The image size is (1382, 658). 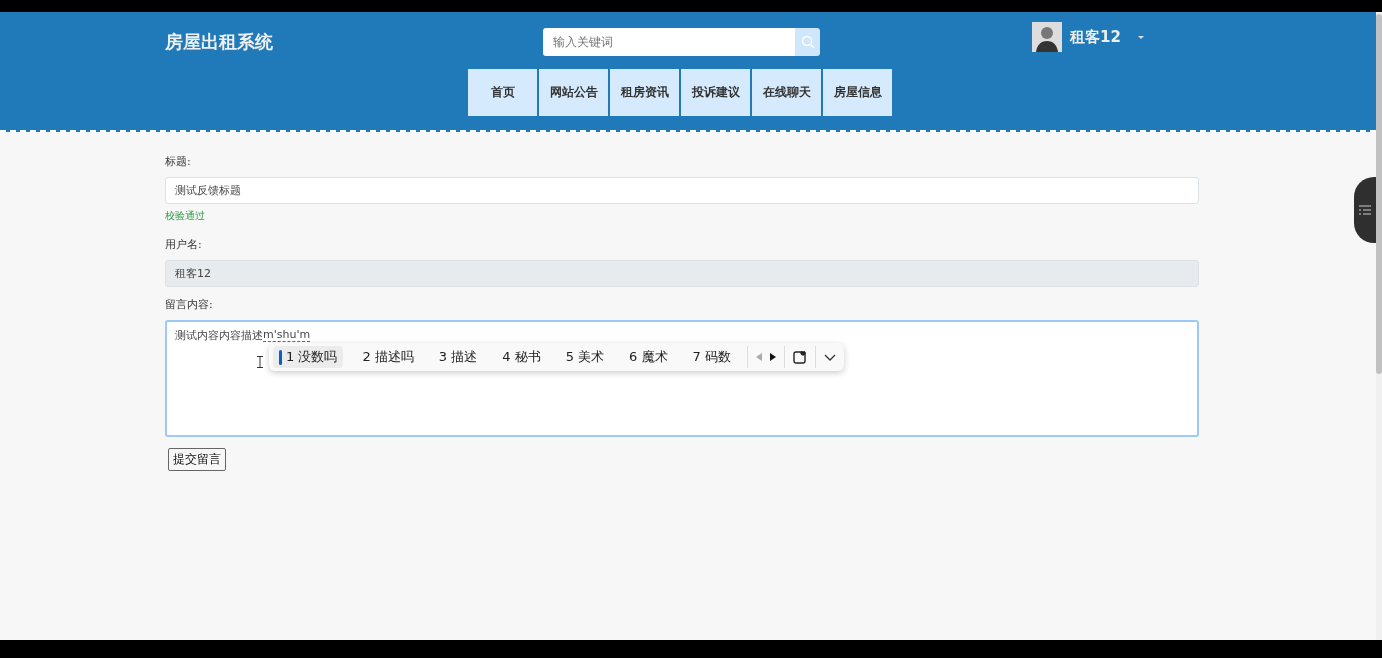 I want to click on ime-candidate: 6 魔术, so click(x=645, y=357).